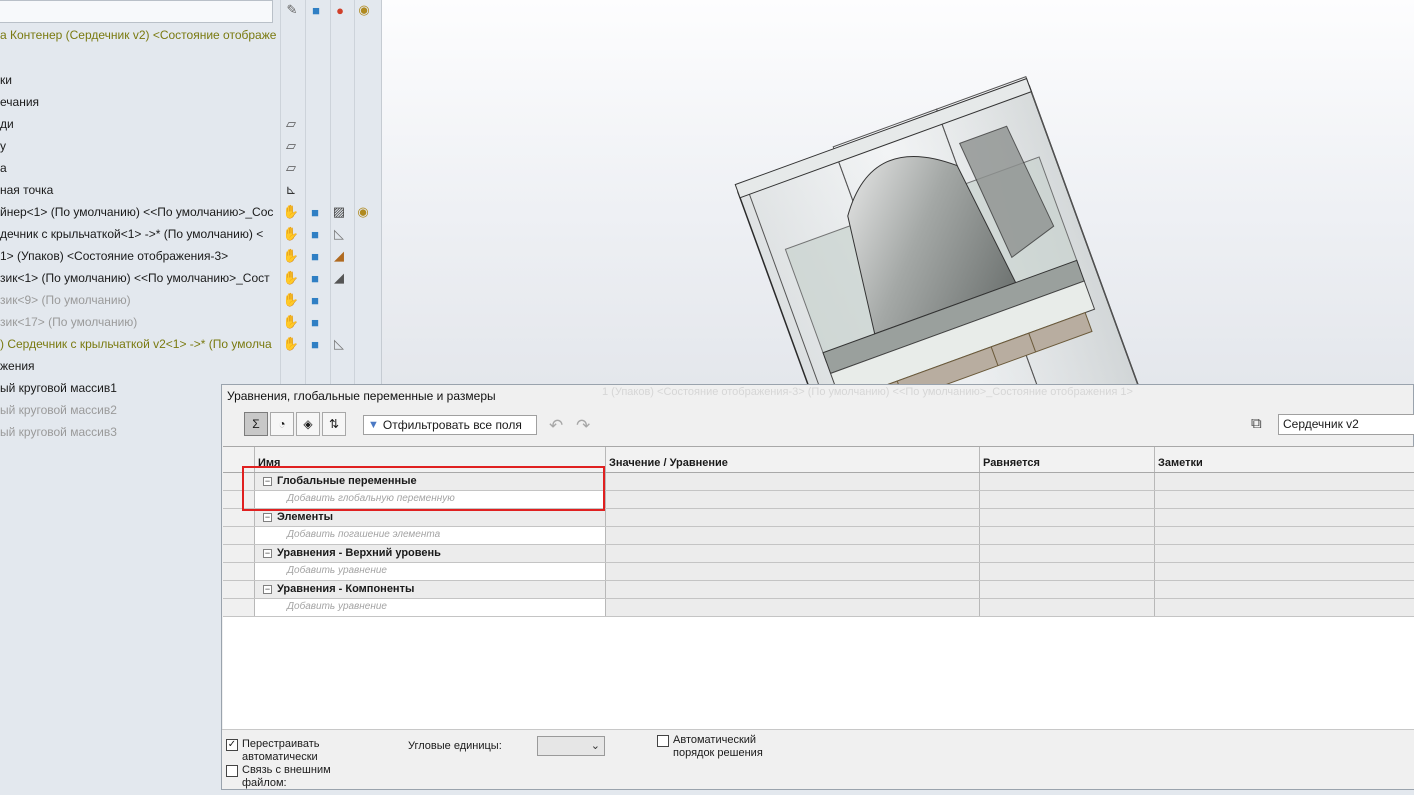 This screenshot has width=1414, height=795. Describe the element at coordinates (58, 388) in the screenshot. I see `tree-item: ый круговой массив1` at that location.